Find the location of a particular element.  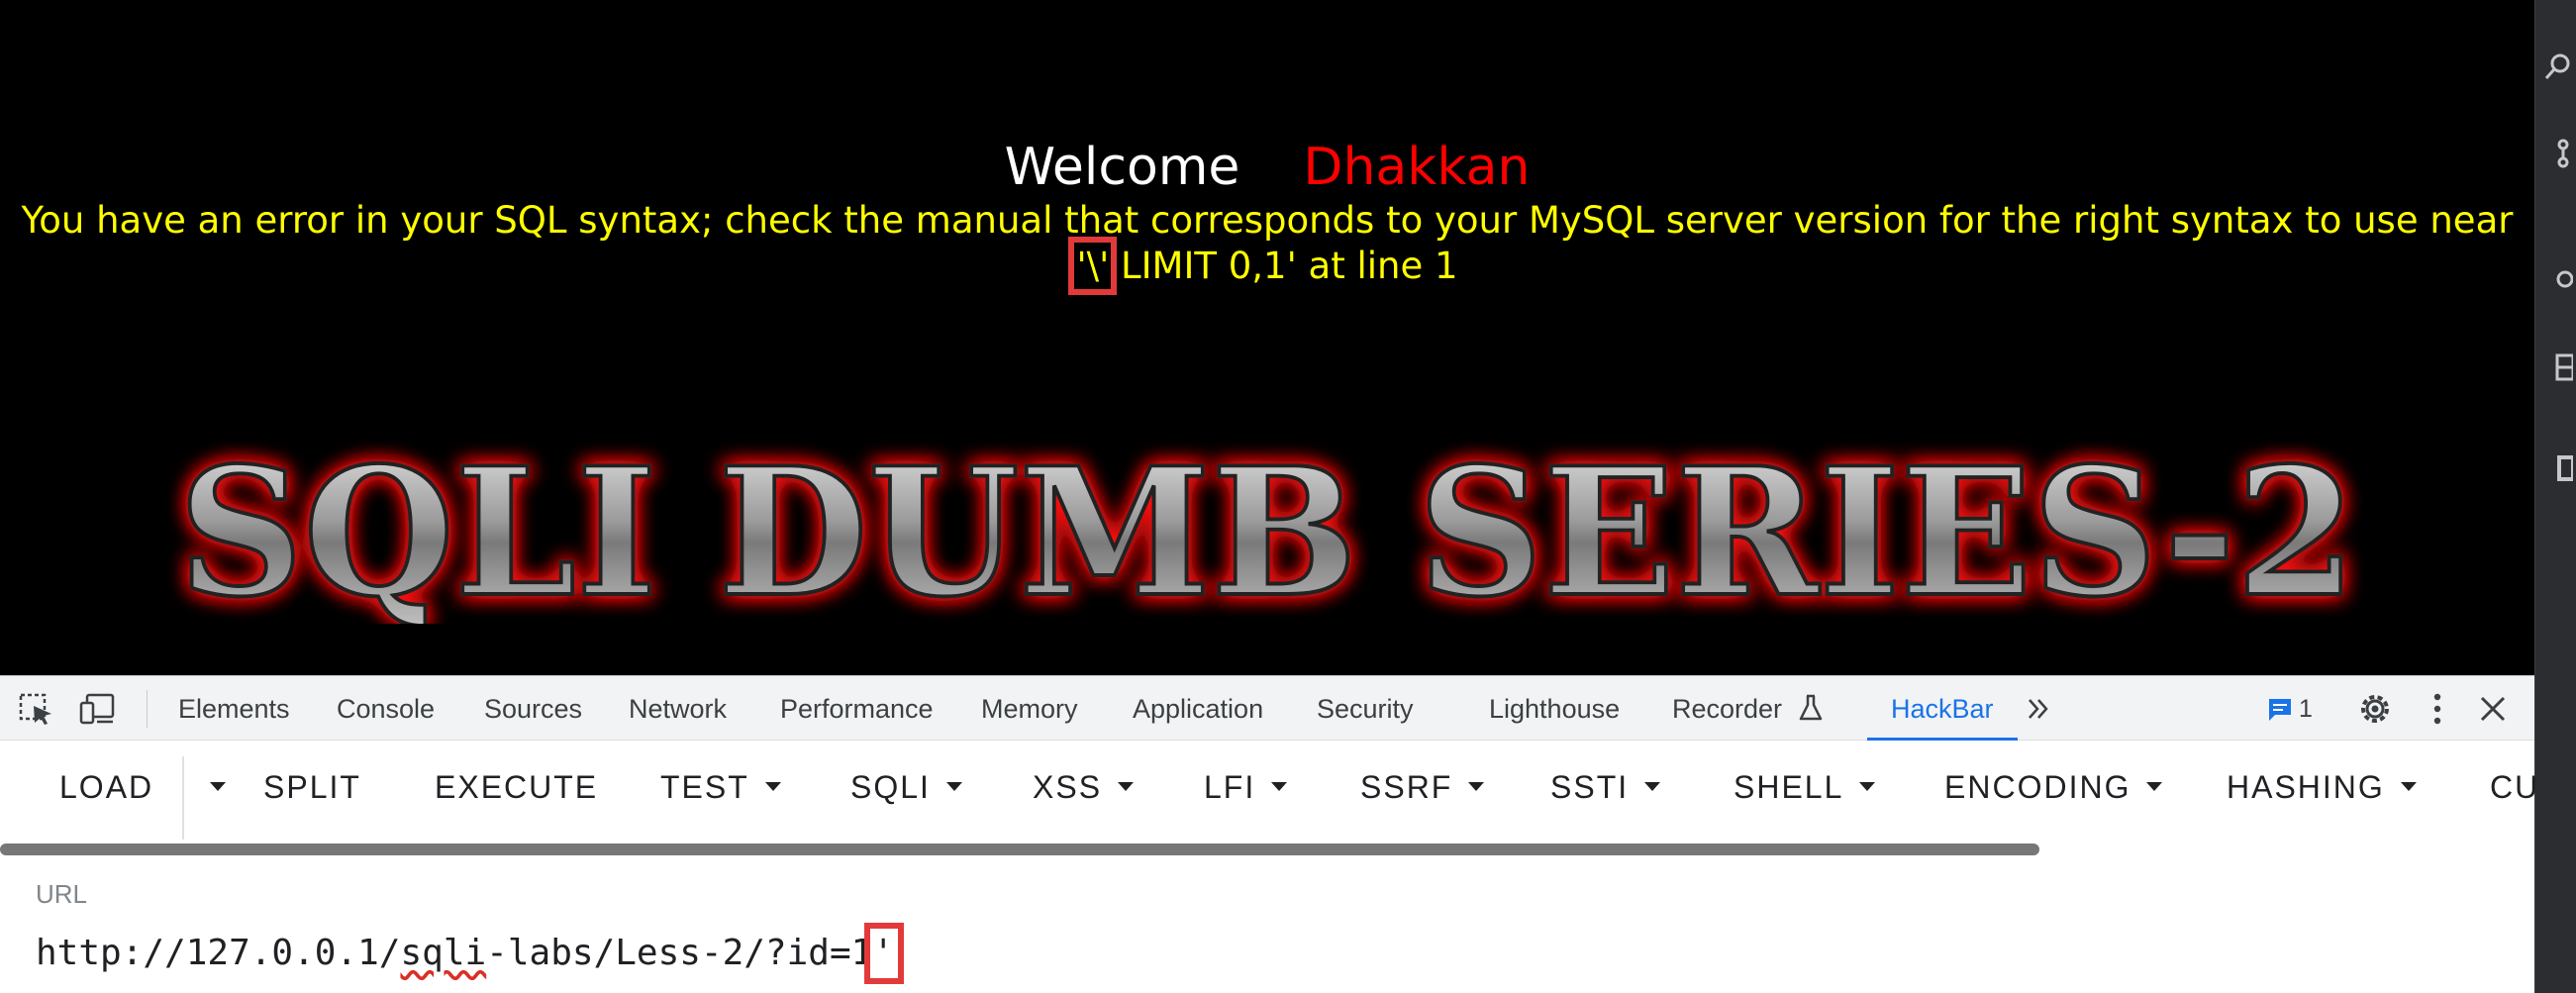

split-button: SPLIT is located at coordinates (312, 787).